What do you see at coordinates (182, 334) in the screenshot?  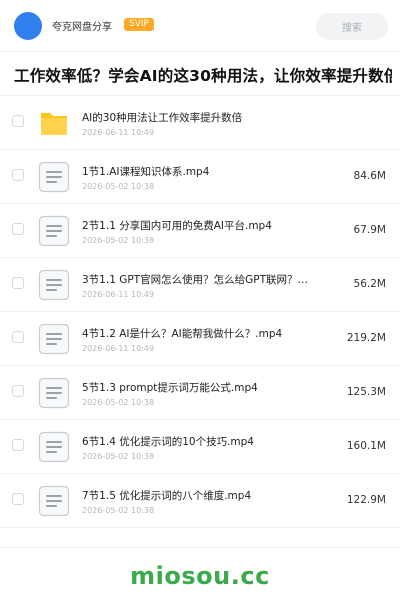 I see `file-name: 4节1.2 AI是什么？AI能帮我做什么？.mp4` at bounding box center [182, 334].